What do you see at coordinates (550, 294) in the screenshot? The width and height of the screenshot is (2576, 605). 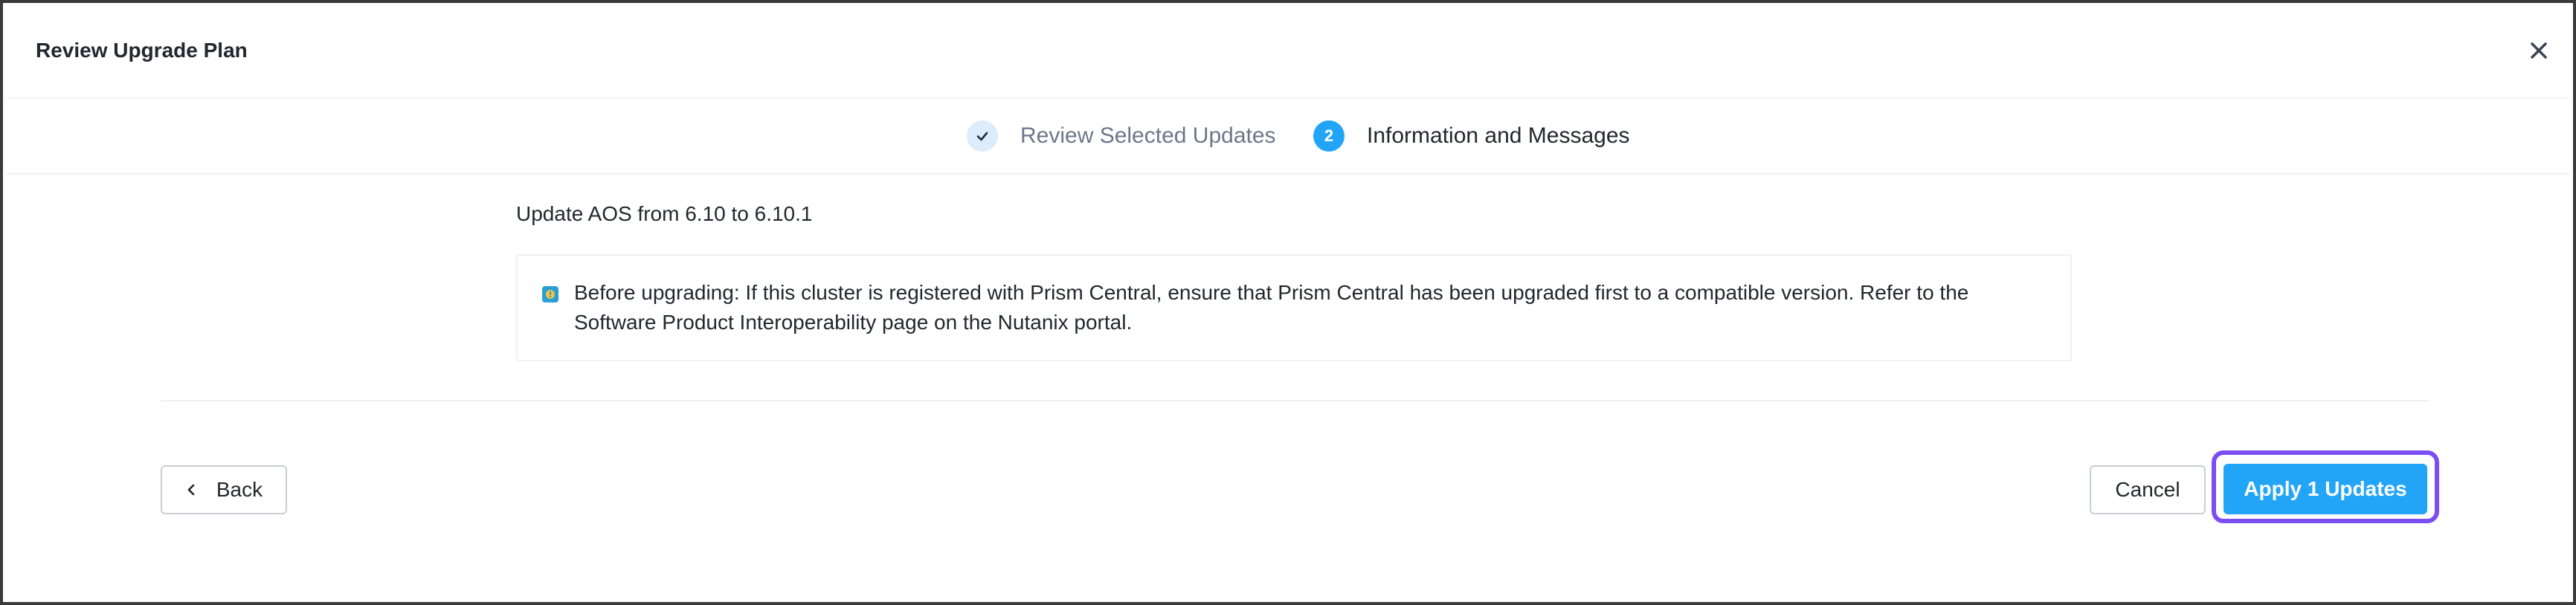 I see `info-icon` at bounding box center [550, 294].